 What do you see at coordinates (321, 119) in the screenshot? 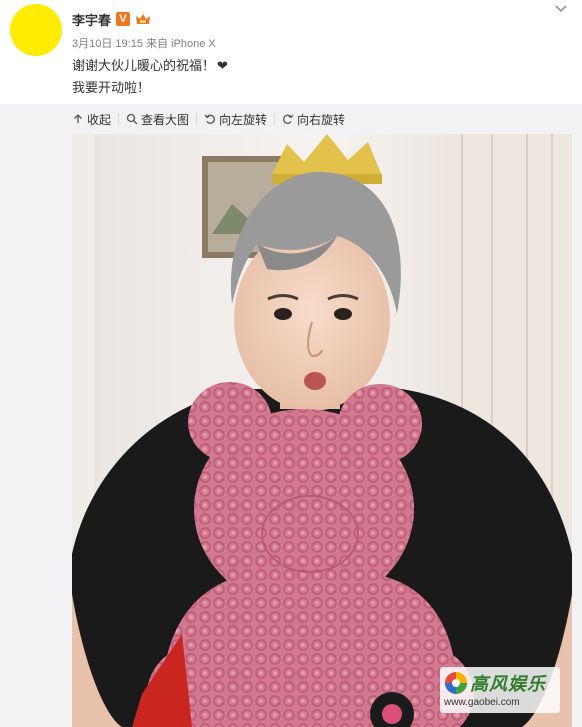
I see `rotate-right-label: 向右旋转` at bounding box center [321, 119].